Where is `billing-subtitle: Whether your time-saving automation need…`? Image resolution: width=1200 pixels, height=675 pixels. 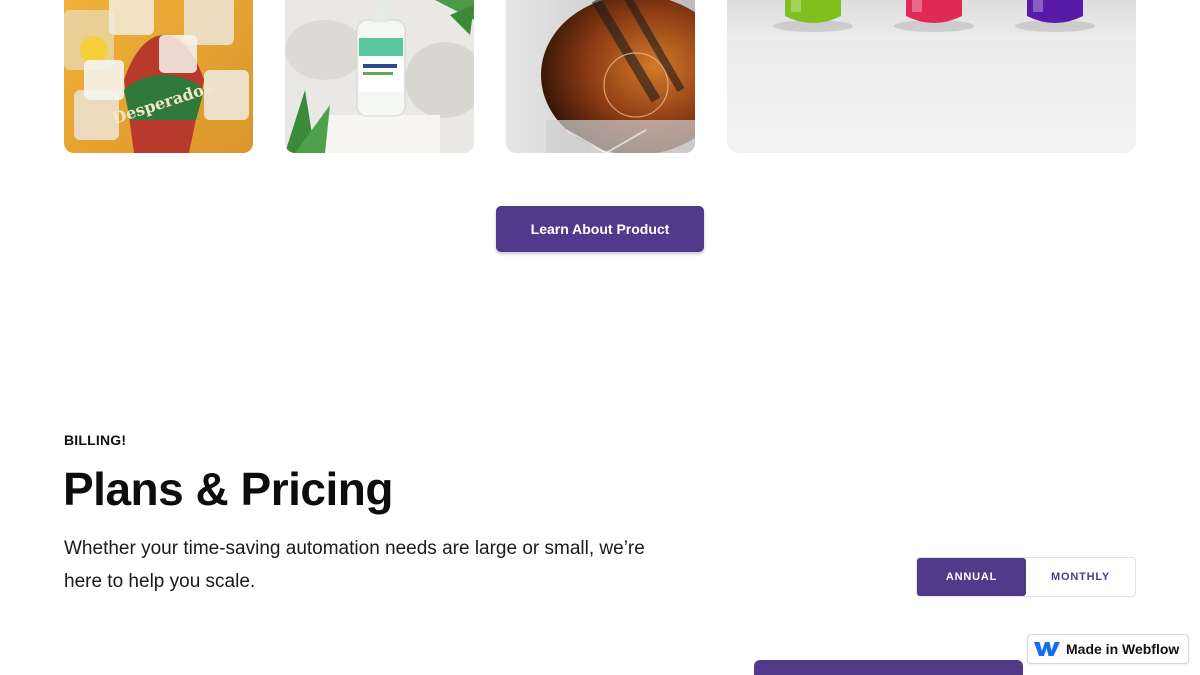
billing-subtitle: Whether your time-saving automation need… is located at coordinates (354, 565).